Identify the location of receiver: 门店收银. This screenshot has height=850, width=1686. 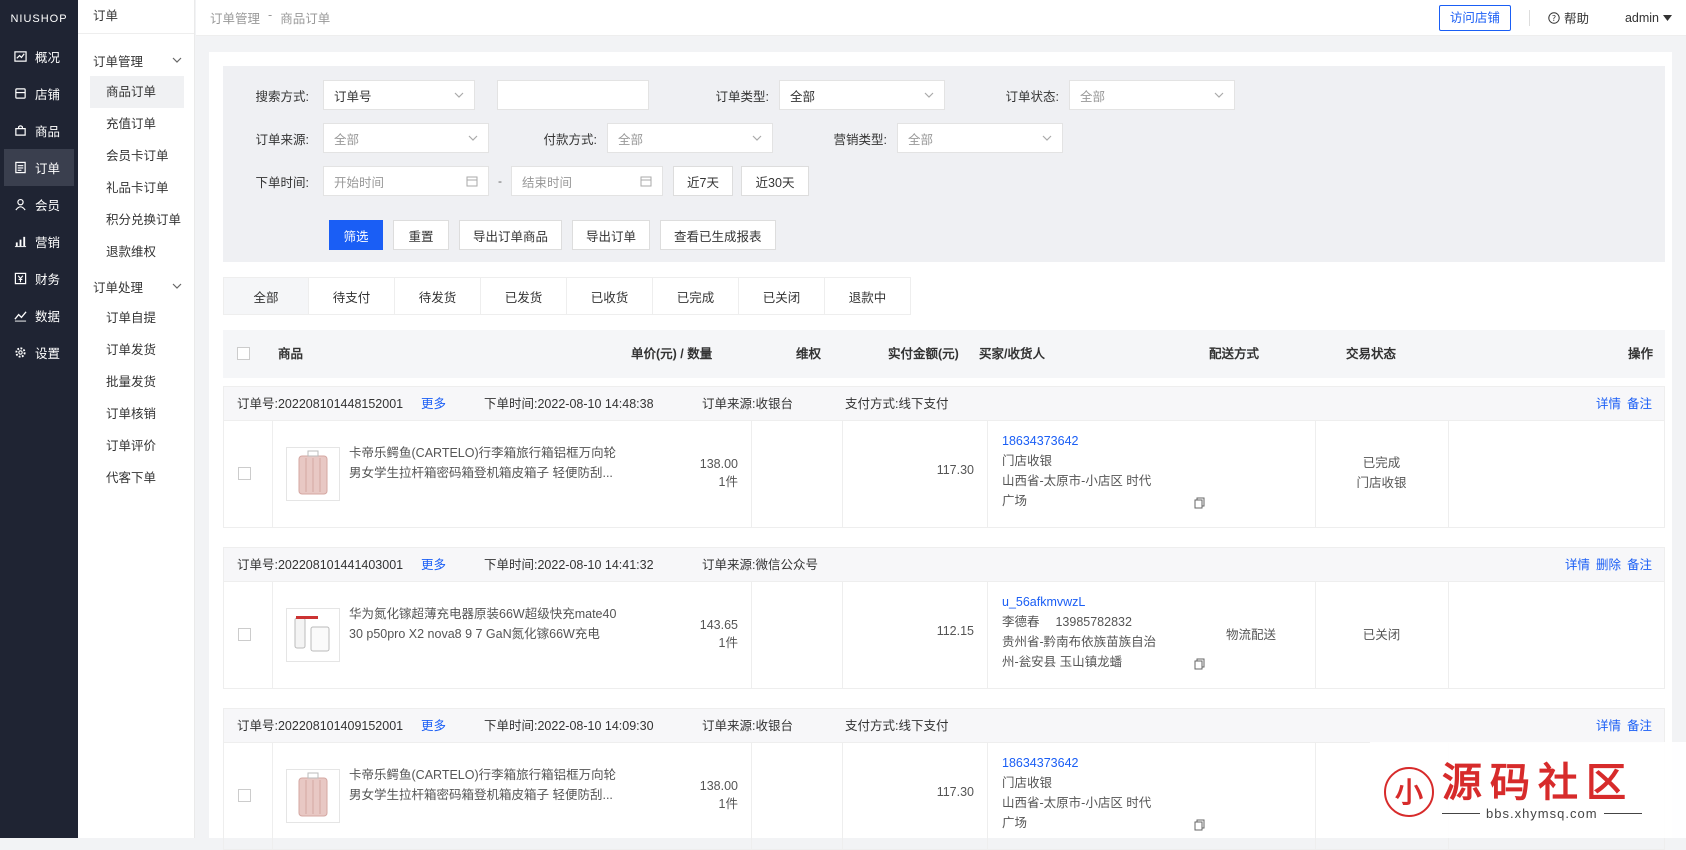
(1027, 783).